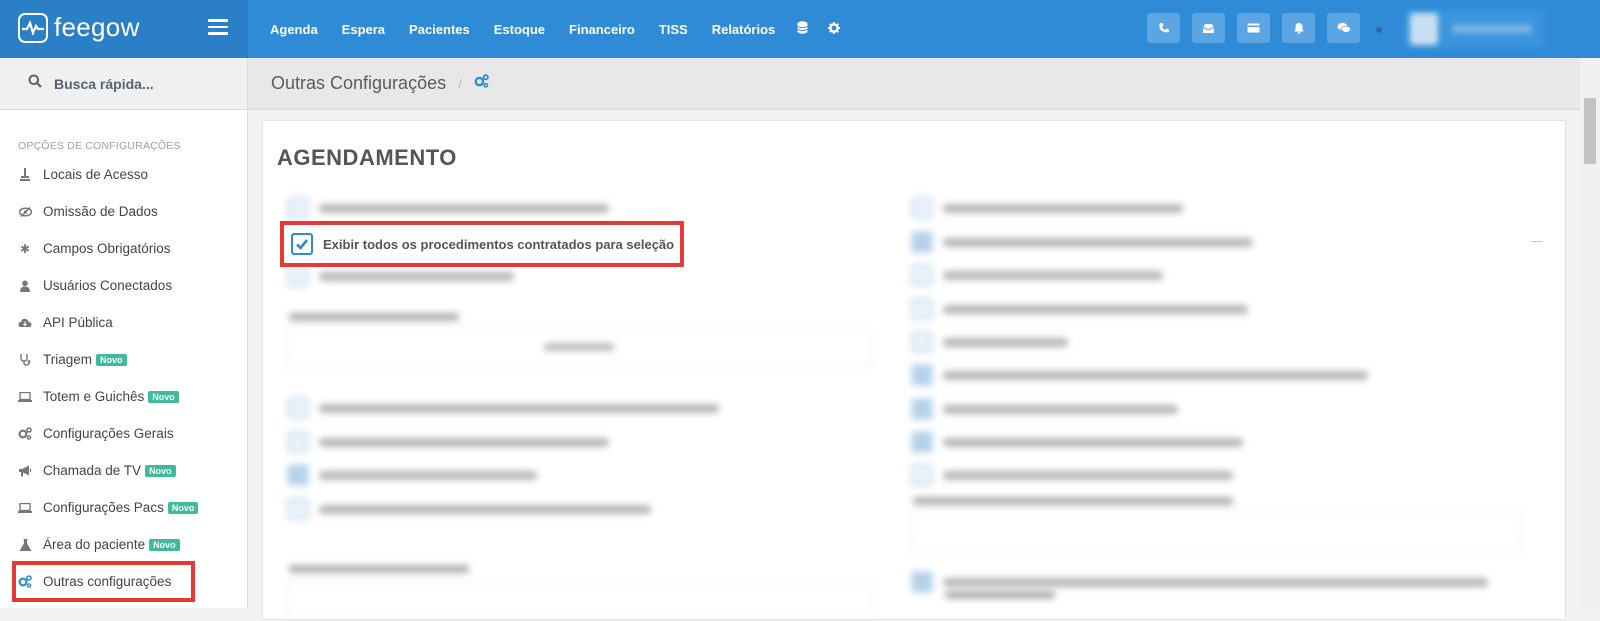 This screenshot has height=621, width=1600. I want to click on status-dot, so click(1379, 30).